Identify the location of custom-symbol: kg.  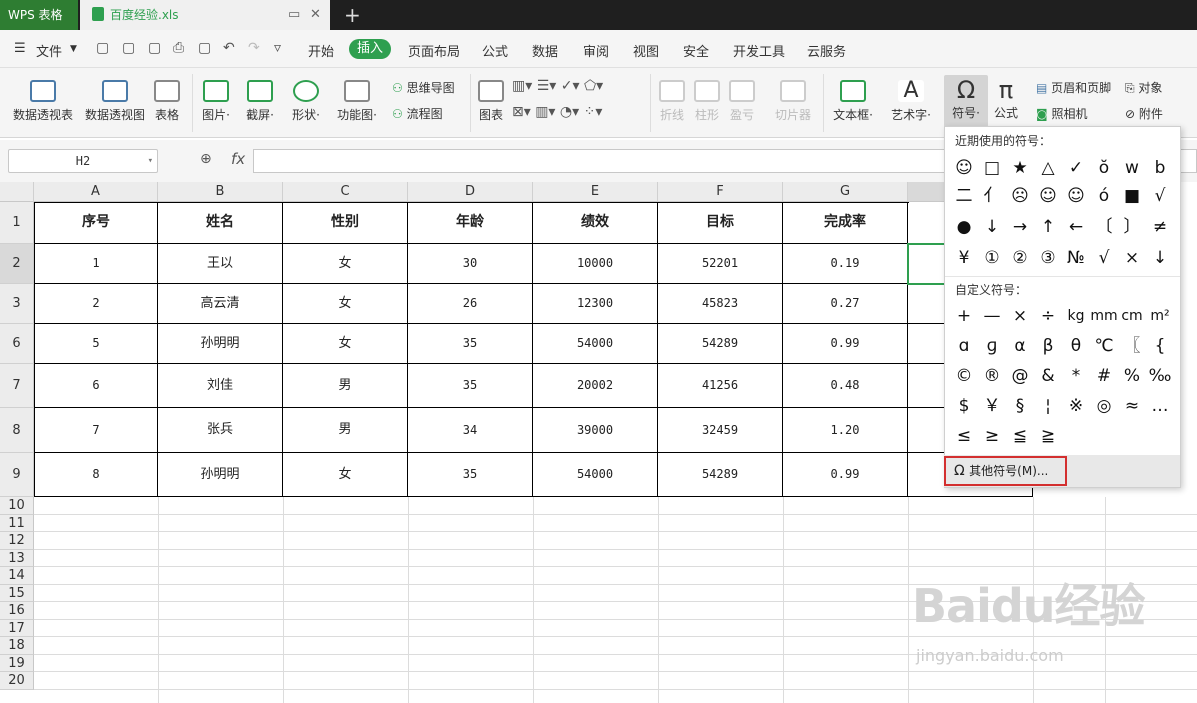
(1076, 316).